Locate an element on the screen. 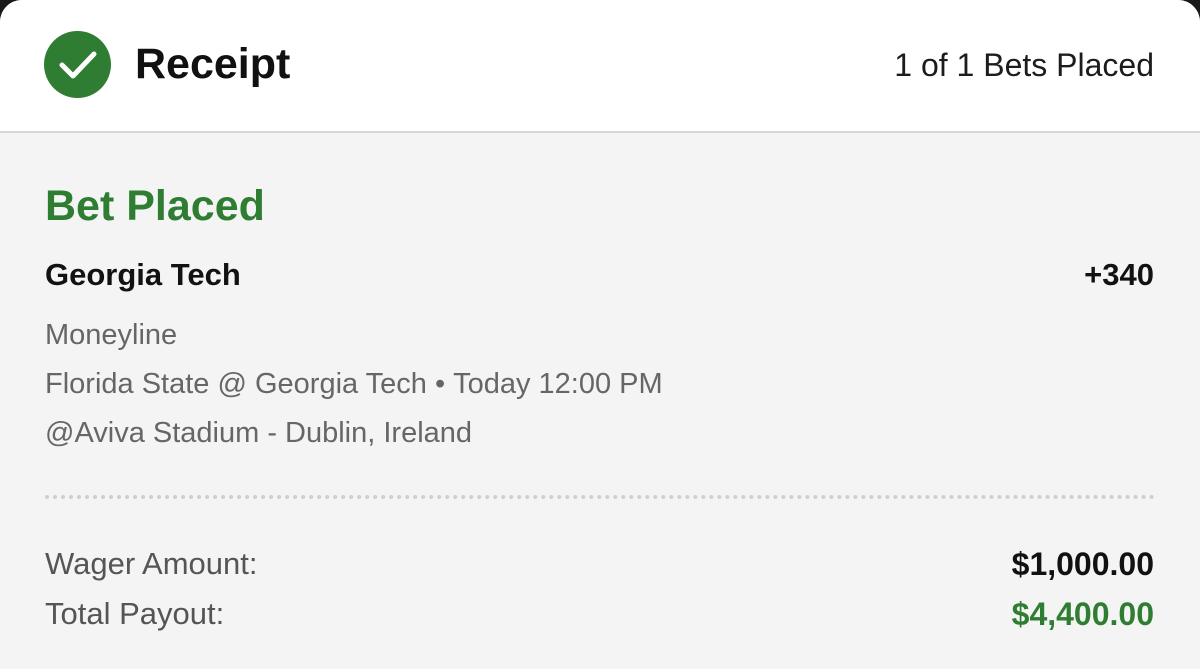 The height and width of the screenshot is (669, 1200). matchup: Florida State @ Georgia Tech is located at coordinates (236, 384).